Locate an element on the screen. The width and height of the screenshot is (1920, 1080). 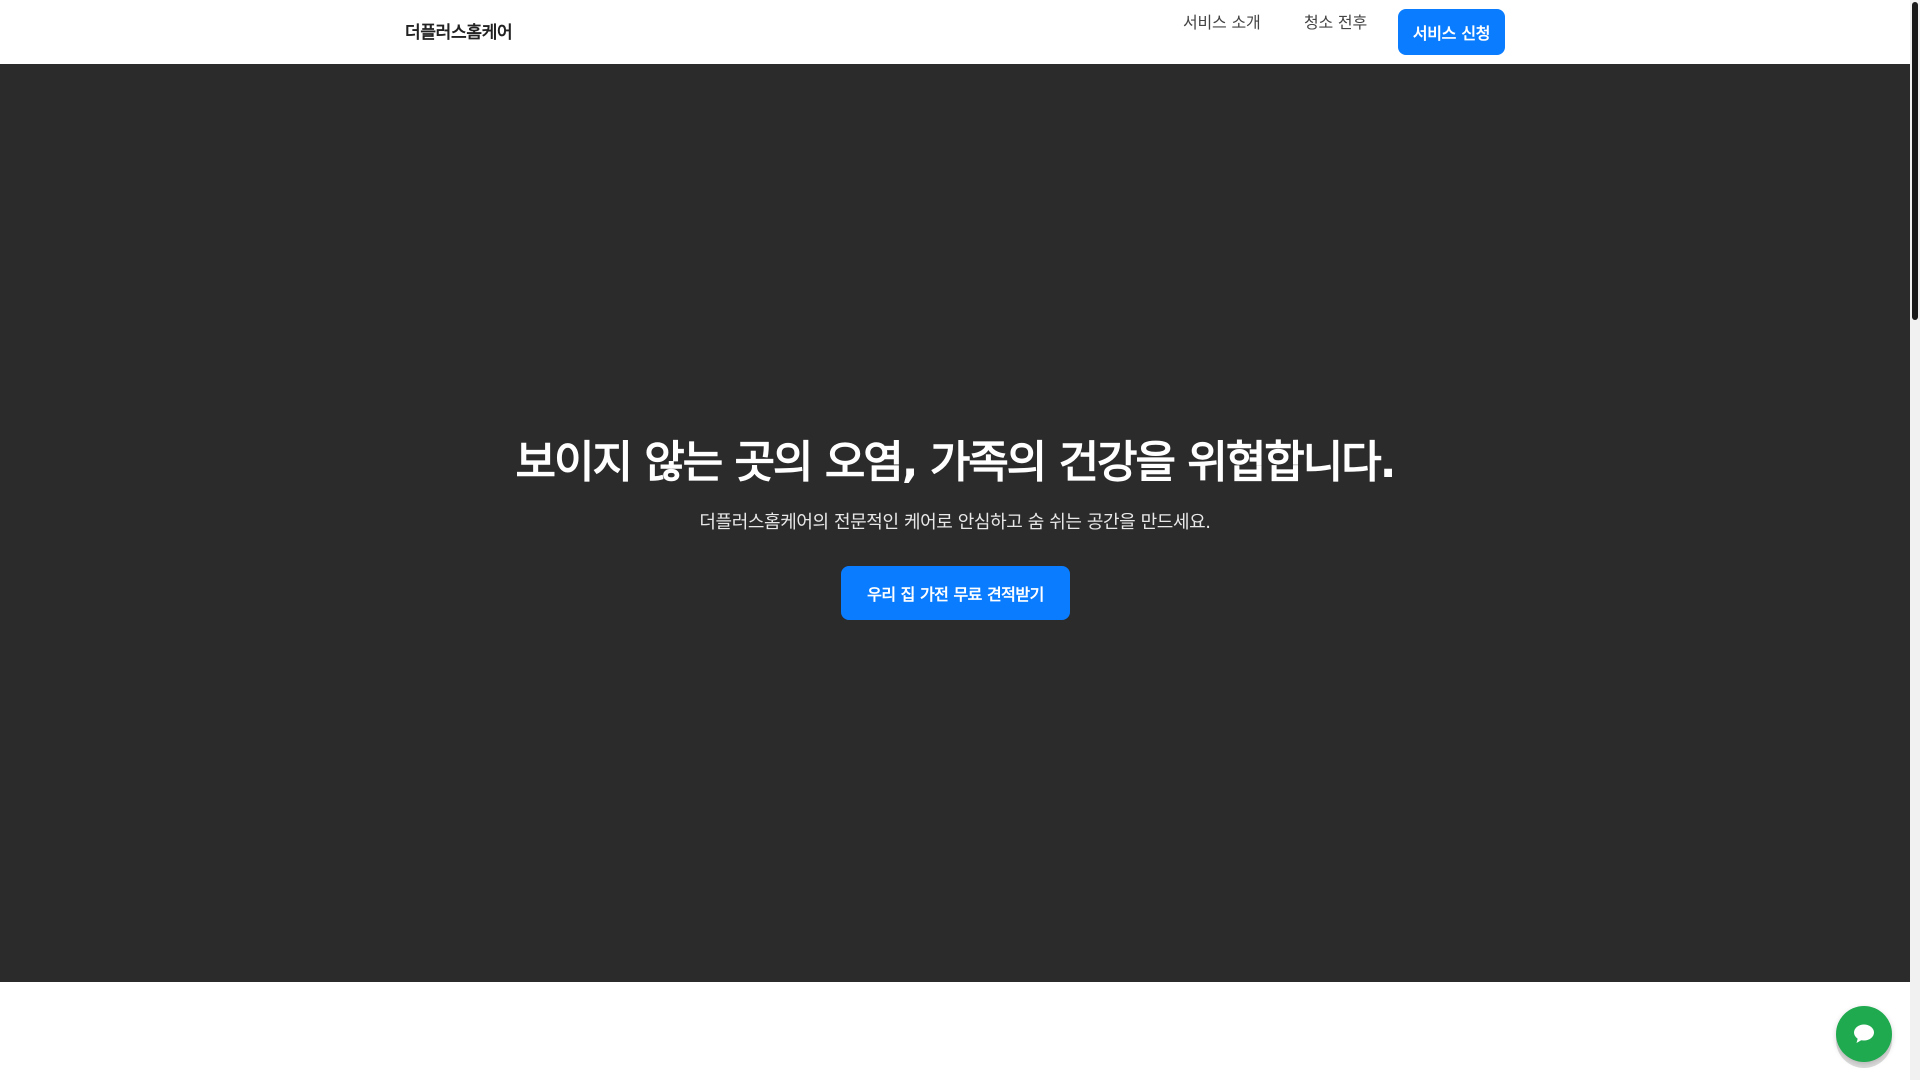
service-apply-button: 서비스 신청 is located at coordinates (1451, 32).